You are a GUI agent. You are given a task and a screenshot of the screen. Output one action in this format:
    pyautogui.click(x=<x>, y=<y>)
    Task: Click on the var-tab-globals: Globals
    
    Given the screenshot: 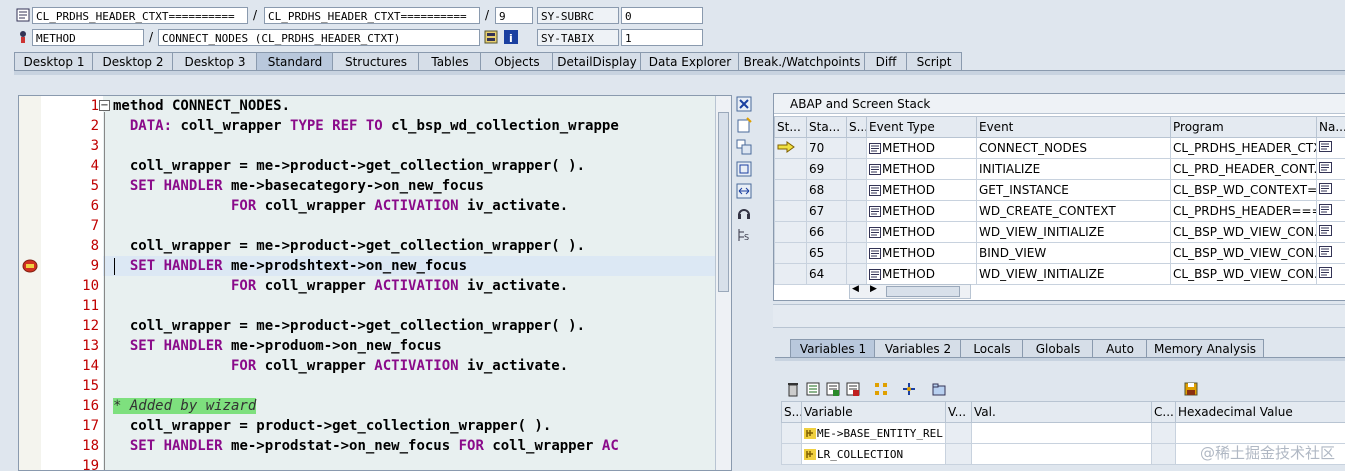 What is the action you would take?
    pyautogui.click(x=1058, y=348)
    